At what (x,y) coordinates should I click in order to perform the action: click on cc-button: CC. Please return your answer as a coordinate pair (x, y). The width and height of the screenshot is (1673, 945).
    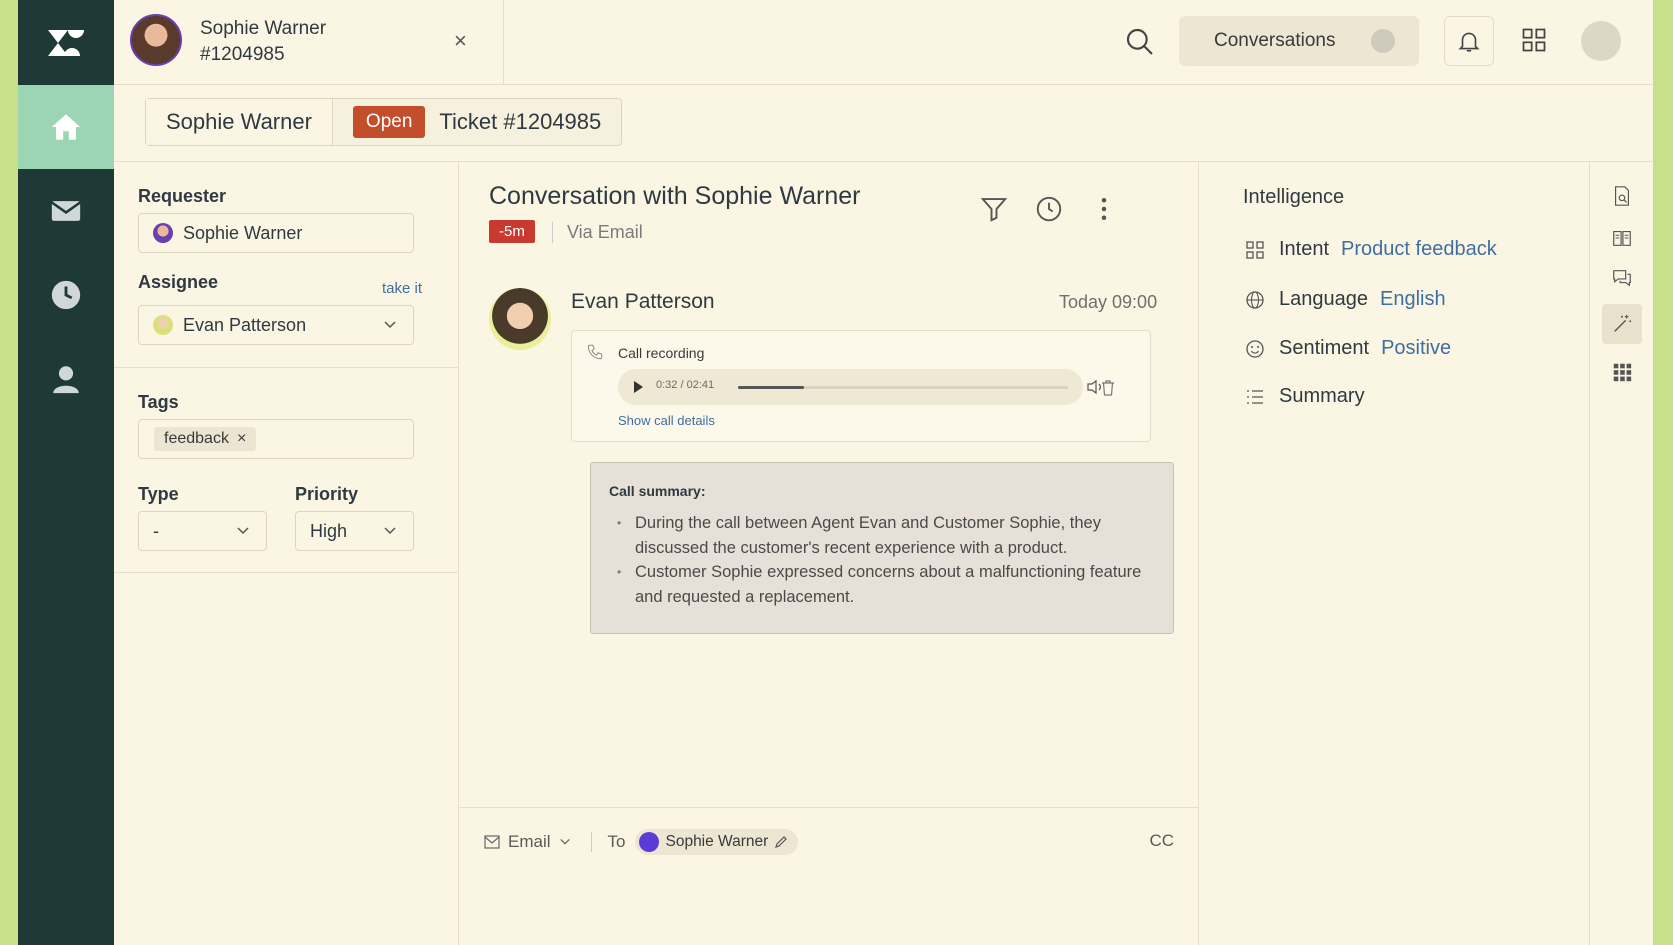
    Looking at the image, I should click on (1161, 841).